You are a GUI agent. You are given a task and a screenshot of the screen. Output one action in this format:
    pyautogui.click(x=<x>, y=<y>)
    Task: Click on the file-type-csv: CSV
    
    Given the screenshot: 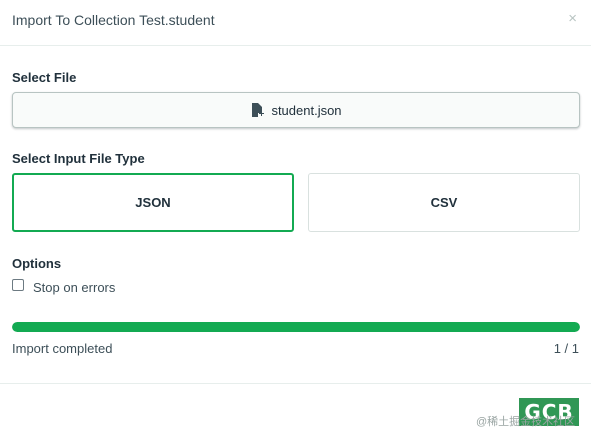 What is the action you would take?
    pyautogui.click(x=444, y=202)
    